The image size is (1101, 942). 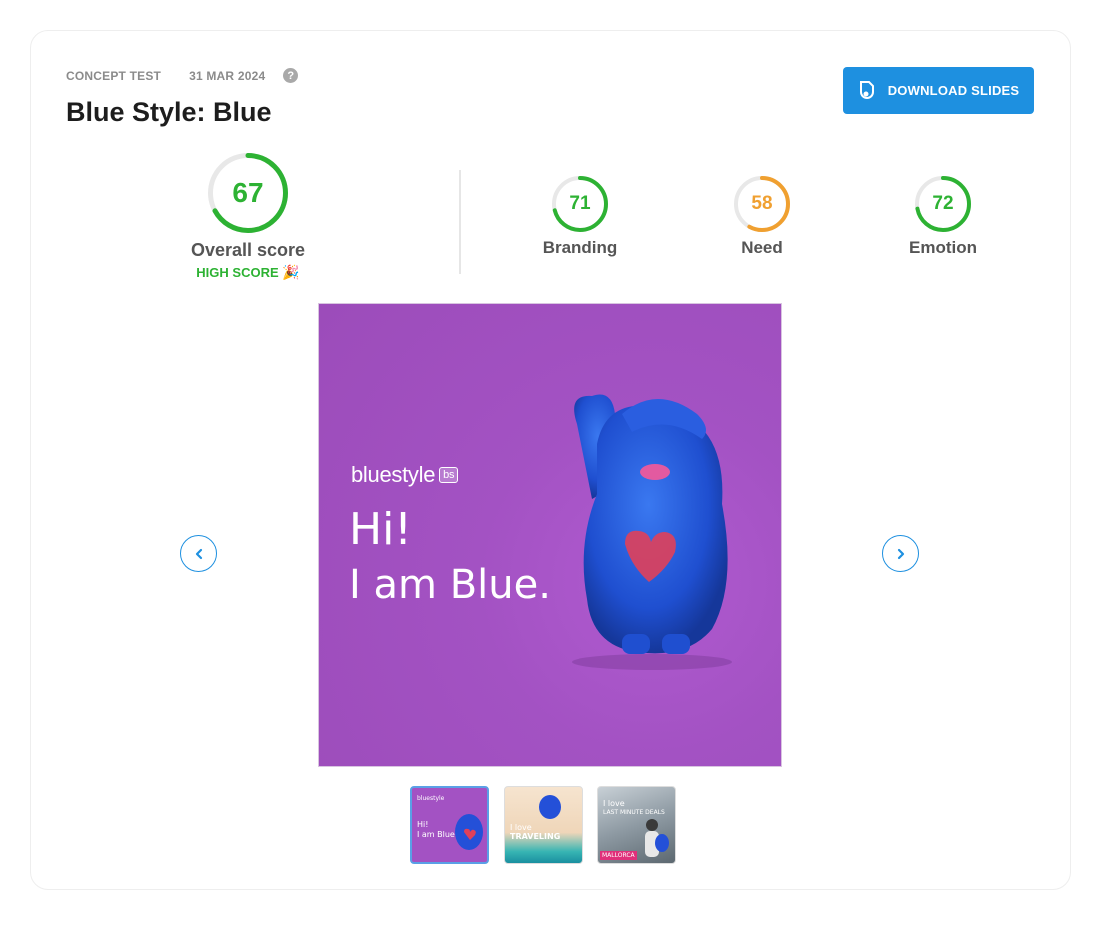 I want to click on need-score-value: 58, so click(x=762, y=203).